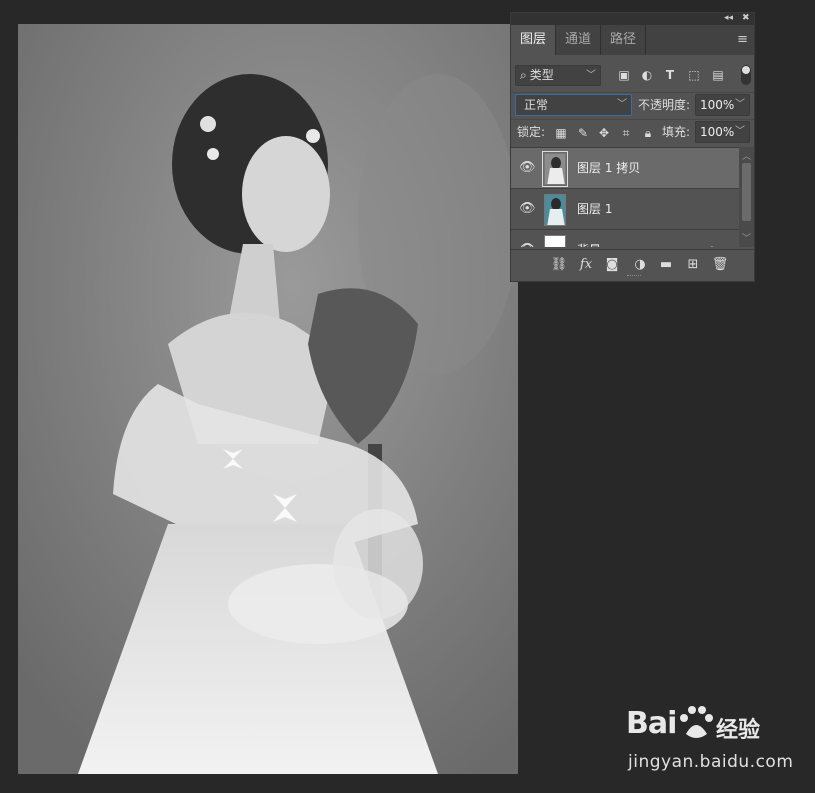 The height and width of the screenshot is (793, 815). Describe the element at coordinates (746, 237) in the screenshot. I see `scroll-down-icon: ﹀` at that location.